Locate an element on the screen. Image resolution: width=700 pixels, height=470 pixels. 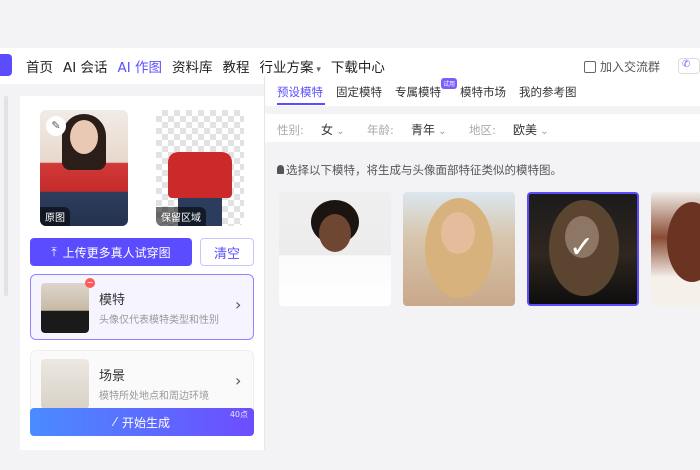
clear-button: 清空 is located at coordinates (227, 252).